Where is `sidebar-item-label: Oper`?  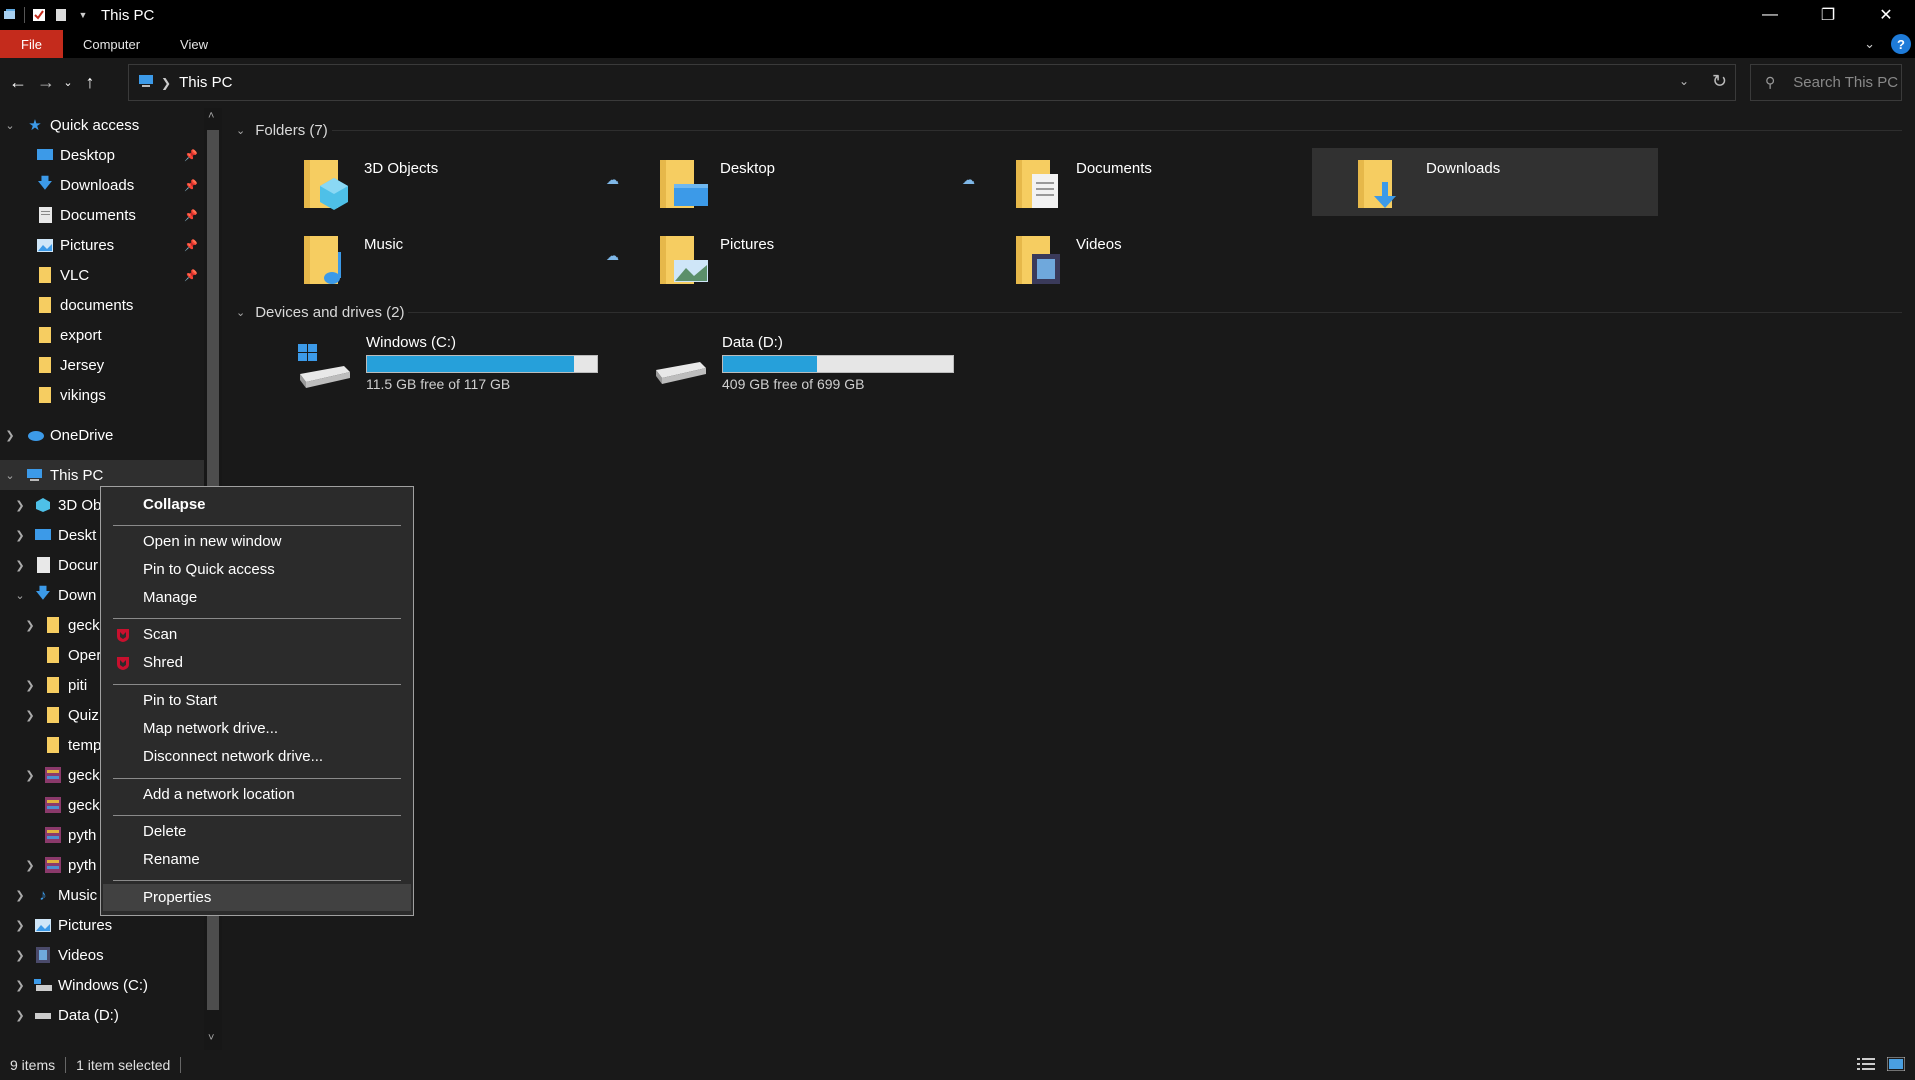 sidebar-item-label: Oper is located at coordinates (85, 655).